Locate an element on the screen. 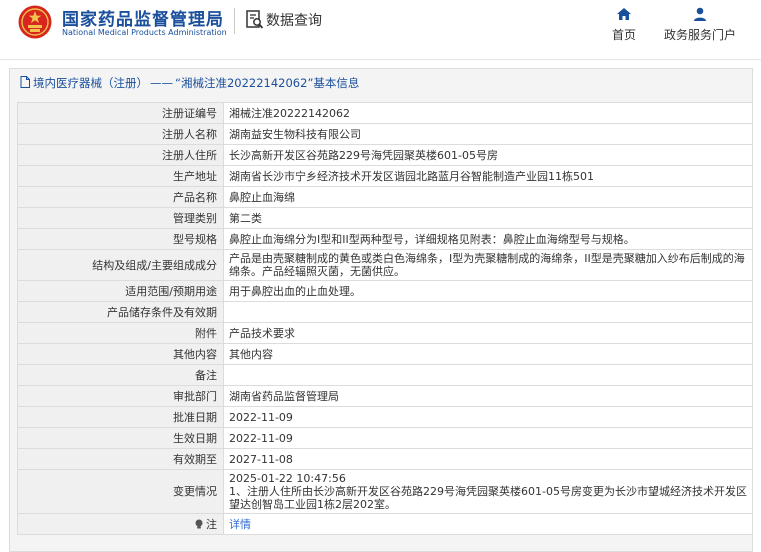  field-label: 变更情况 is located at coordinates (120, 491).